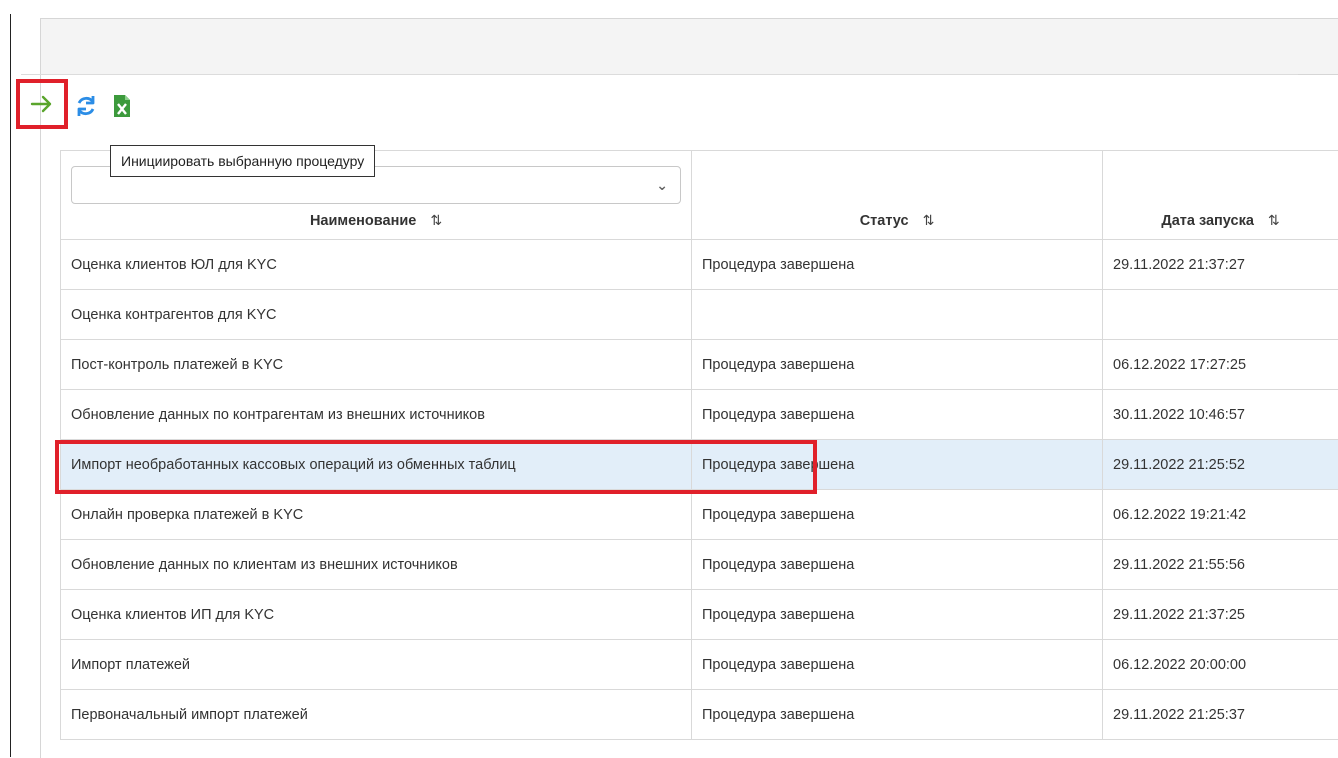 Image resolution: width=1338 pixels, height=758 pixels. What do you see at coordinates (376, 265) in the screenshot?
I see `cell-name: Оценка клиентов ЮЛ для KYC` at bounding box center [376, 265].